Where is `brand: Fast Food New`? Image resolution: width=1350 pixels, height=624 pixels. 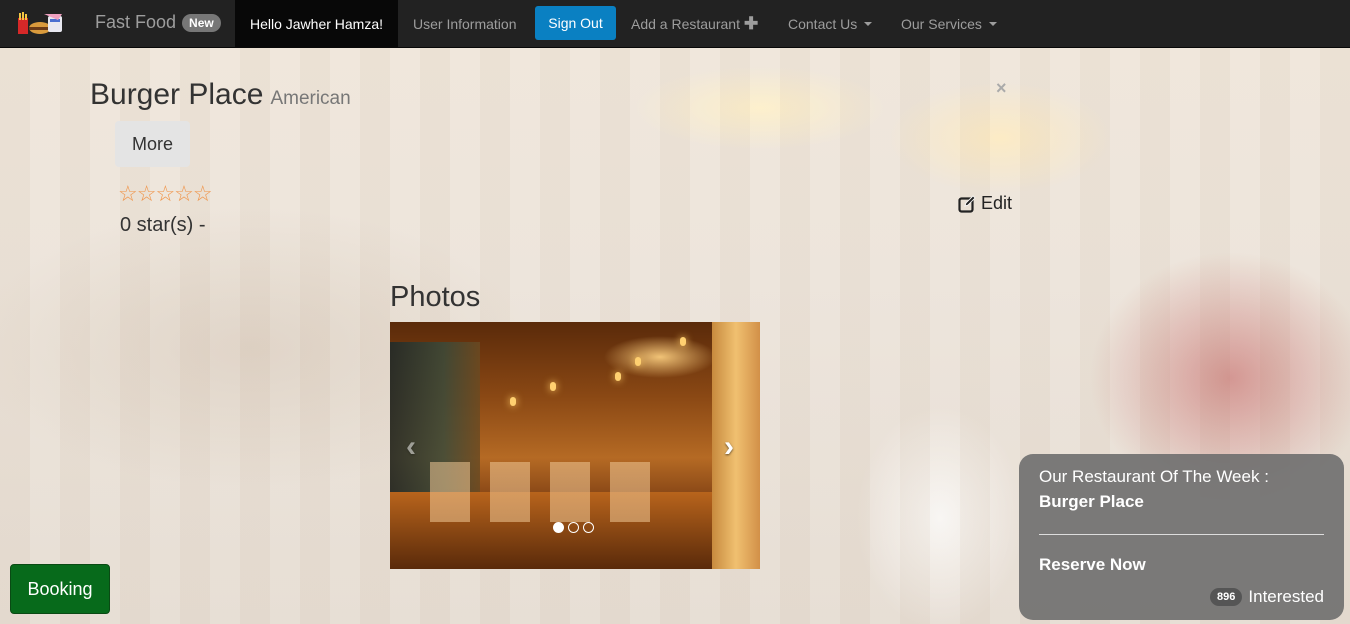
brand: Fast Food New is located at coordinates (158, 22).